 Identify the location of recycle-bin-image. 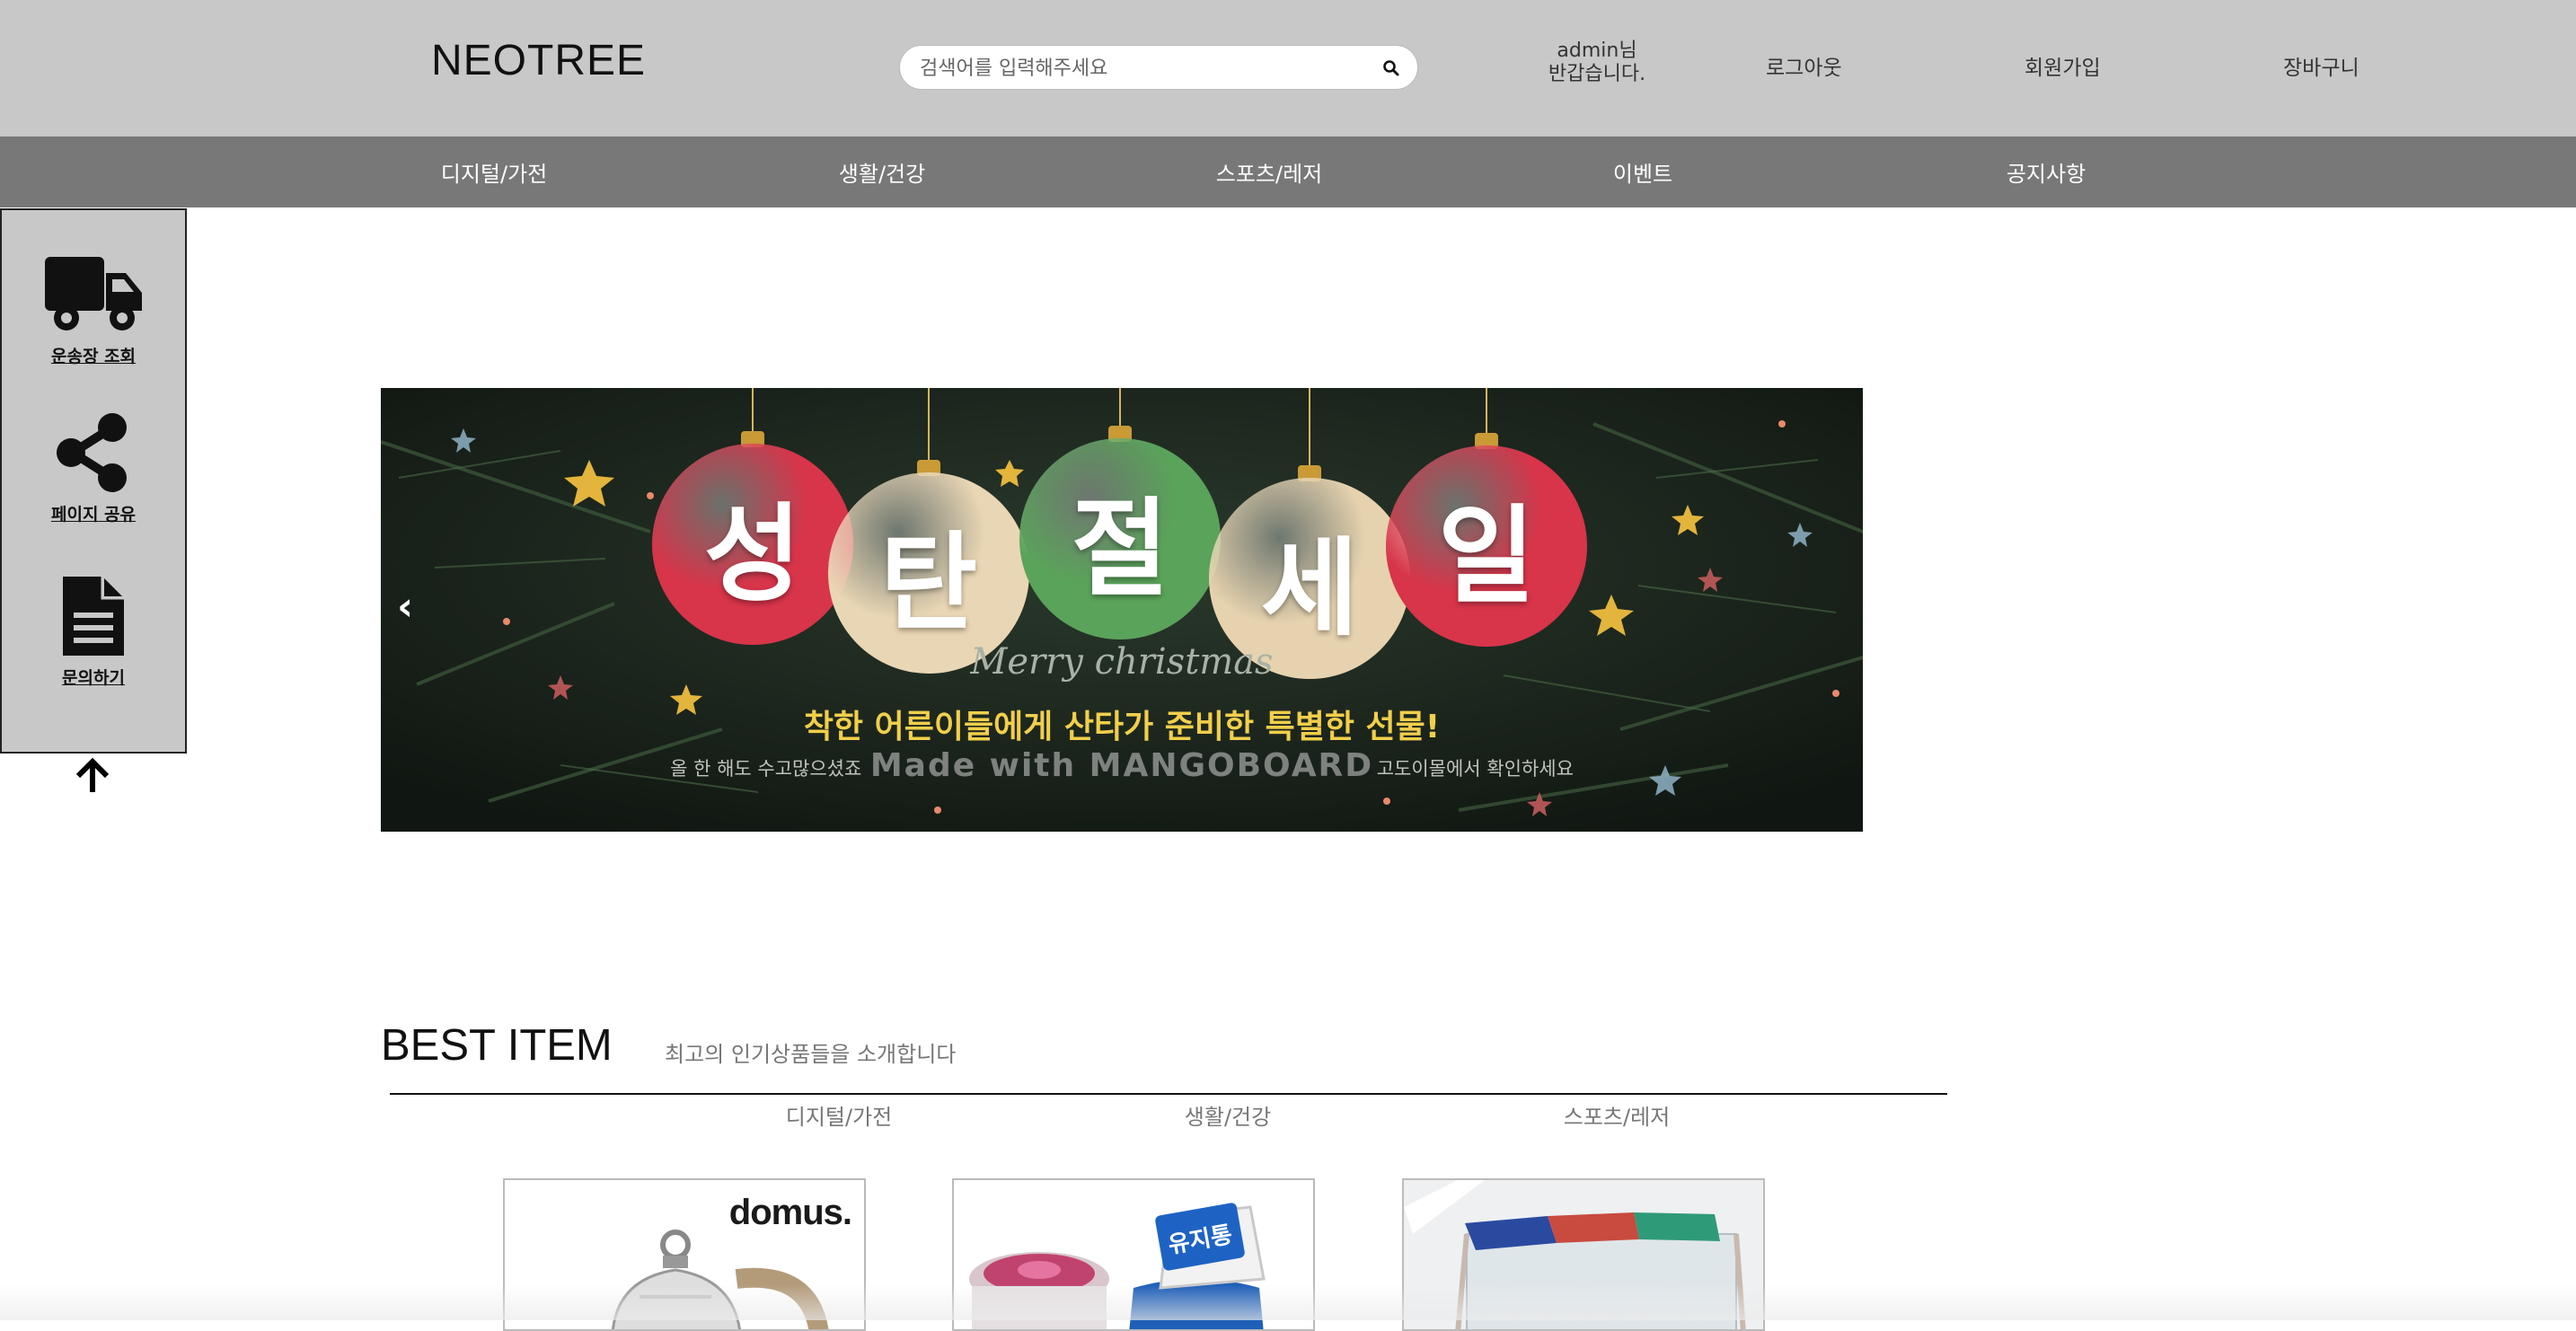
(1583, 1254).